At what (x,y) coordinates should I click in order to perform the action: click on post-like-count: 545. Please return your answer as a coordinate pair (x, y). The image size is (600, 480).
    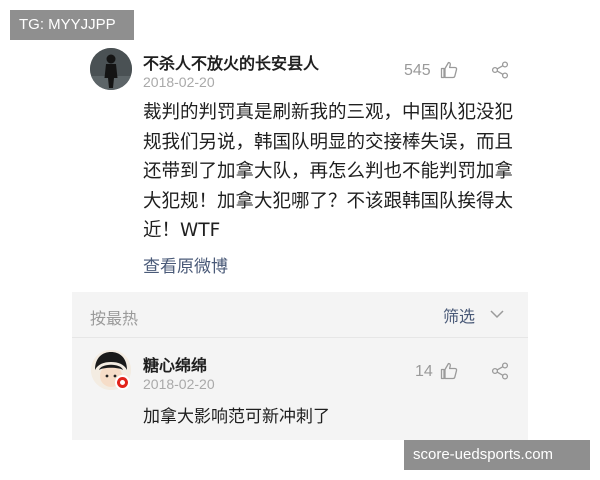
    Looking at the image, I should click on (417, 70).